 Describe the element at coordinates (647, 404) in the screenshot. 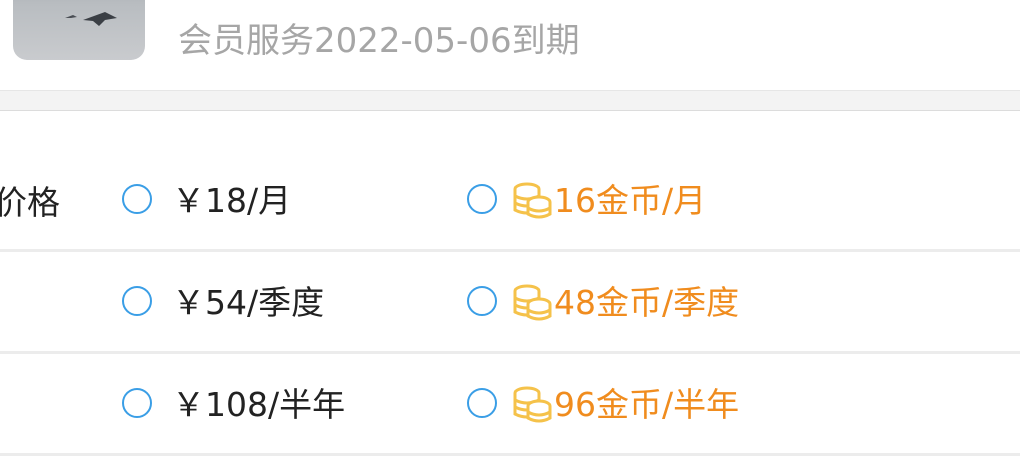

I see `coin-price-text: 96金币/半年` at that location.